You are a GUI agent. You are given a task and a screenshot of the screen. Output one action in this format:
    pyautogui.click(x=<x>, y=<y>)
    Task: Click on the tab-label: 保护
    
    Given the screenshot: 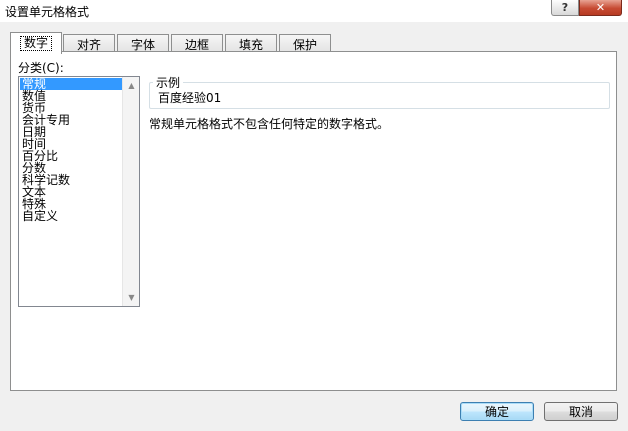 What is the action you would take?
    pyautogui.click(x=304, y=44)
    